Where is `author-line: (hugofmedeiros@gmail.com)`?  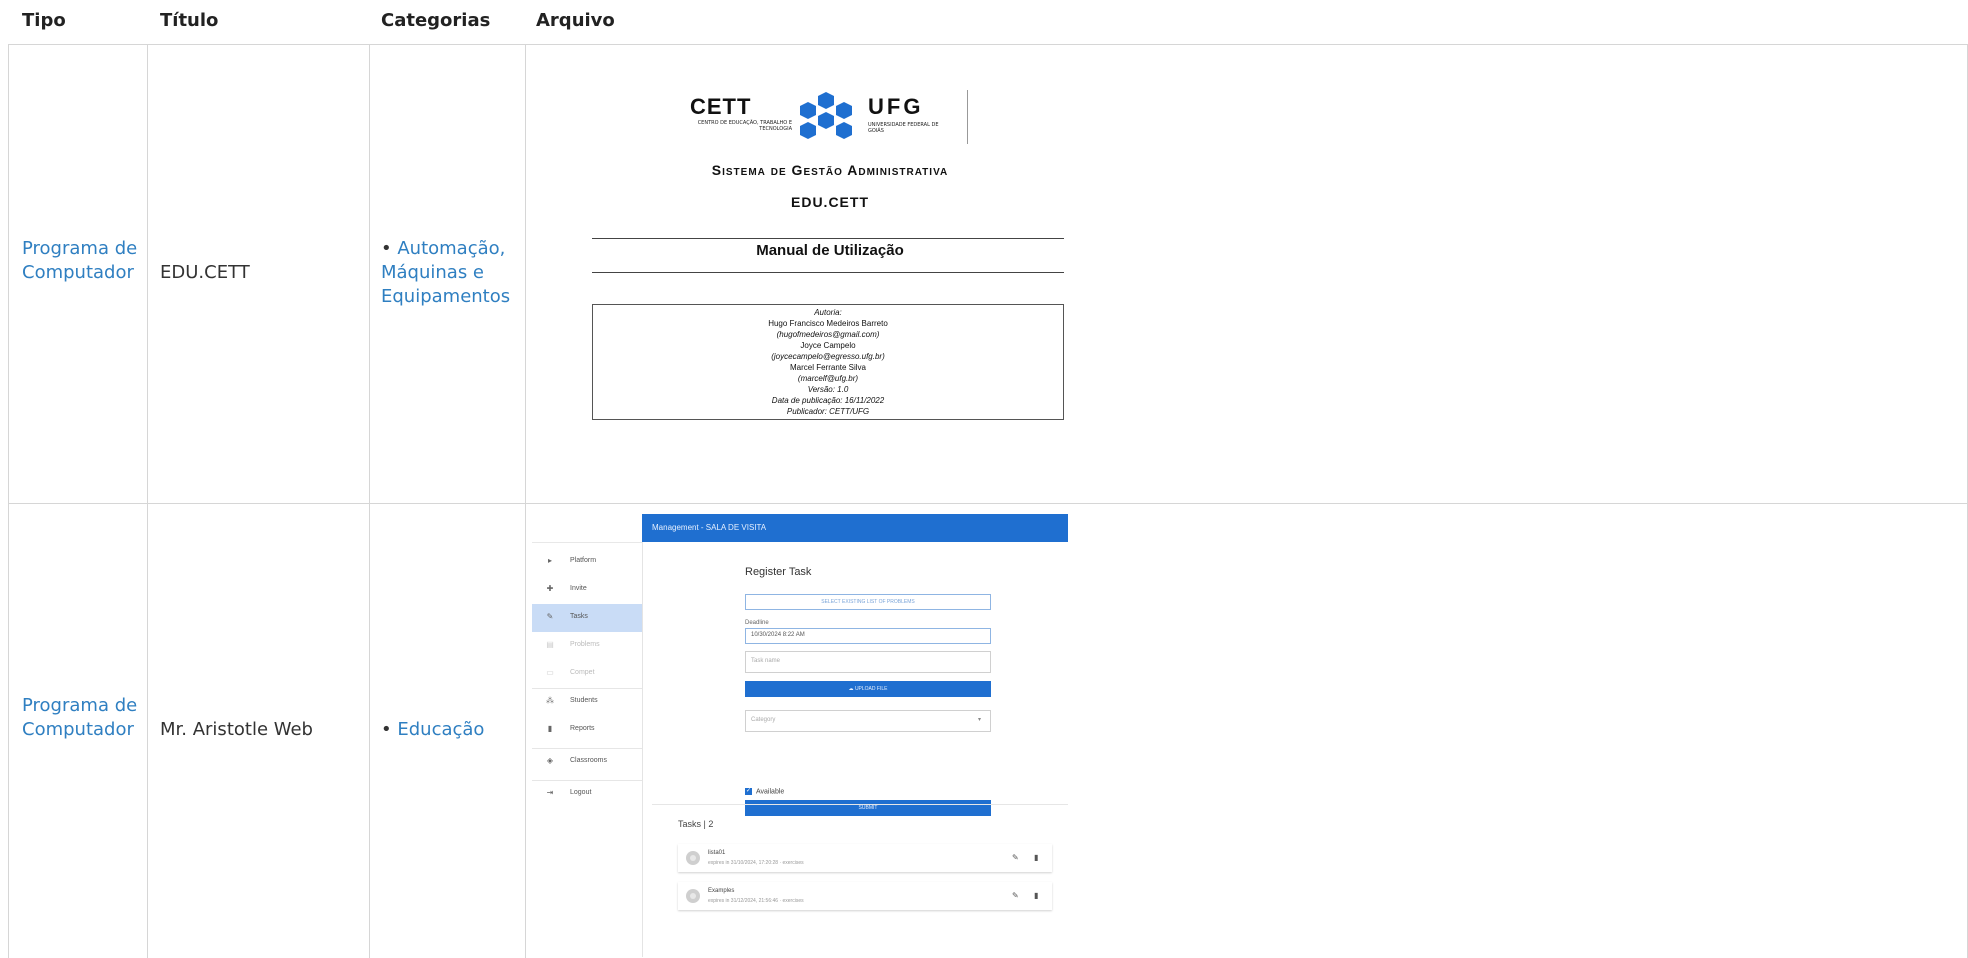
author-line: (hugofmedeiros@gmail.com) is located at coordinates (828, 334).